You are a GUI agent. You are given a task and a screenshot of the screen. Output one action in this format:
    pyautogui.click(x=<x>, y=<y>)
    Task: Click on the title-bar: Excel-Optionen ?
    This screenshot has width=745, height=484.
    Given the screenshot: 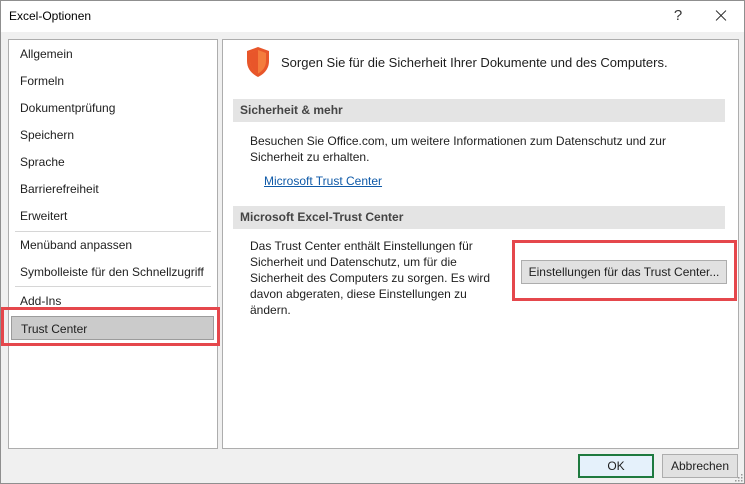 What is the action you would take?
    pyautogui.click(x=372, y=16)
    